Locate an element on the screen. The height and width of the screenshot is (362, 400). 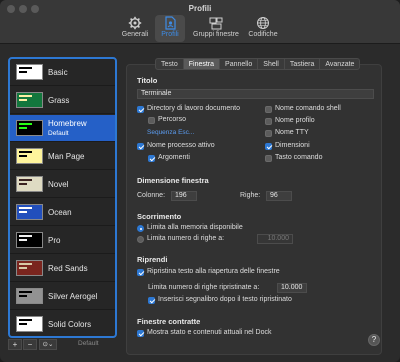
profile-actions-menu-button: ⊙⌄ is located at coordinates (48, 344).